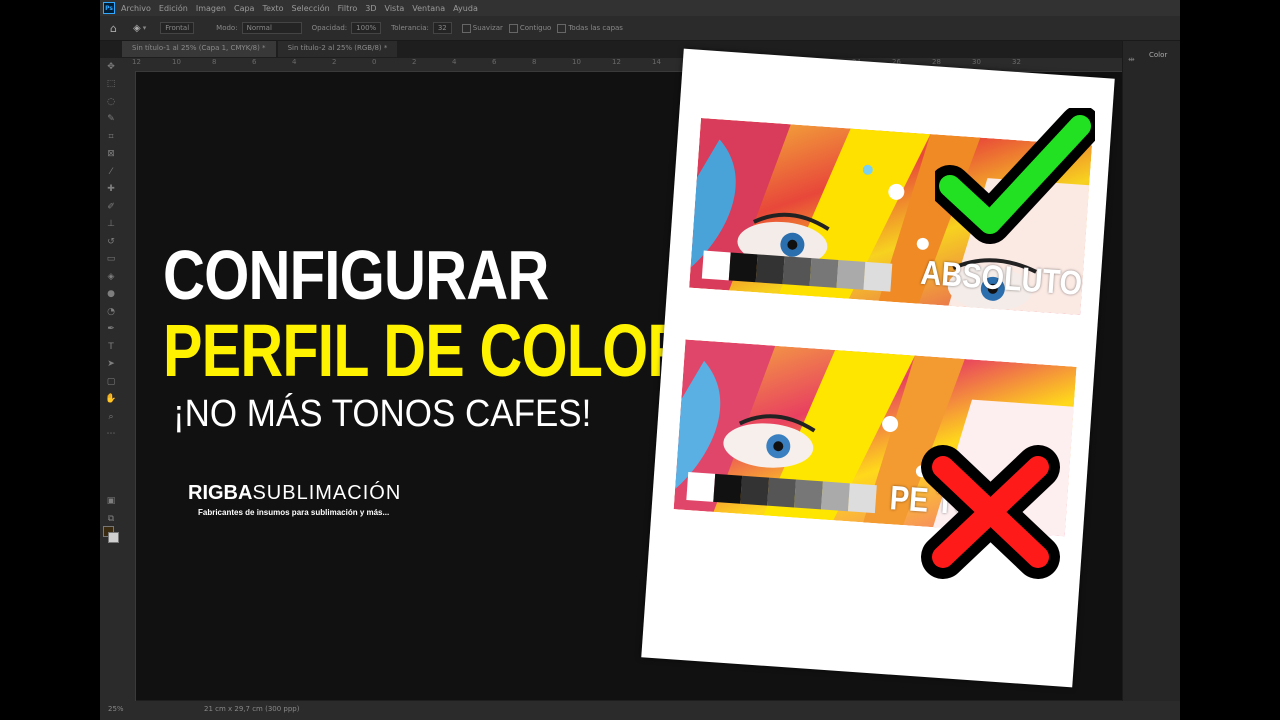 This screenshot has height=720, width=1280. What do you see at coordinates (111, 435) in the screenshot?
I see `more-tools-icon: ⋯` at bounding box center [111, 435].